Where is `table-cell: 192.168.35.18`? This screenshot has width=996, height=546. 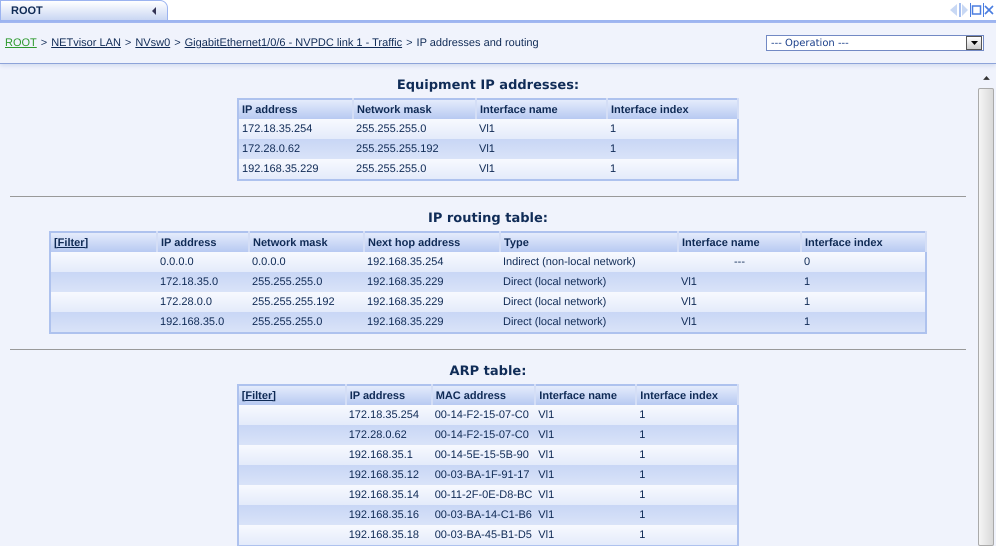
table-cell: 192.168.35.18 is located at coordinates (384, 535).